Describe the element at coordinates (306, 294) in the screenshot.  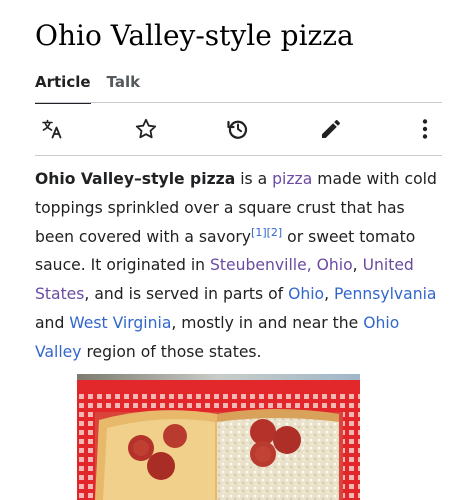
I see `link-ohio: Ohio` at that location.